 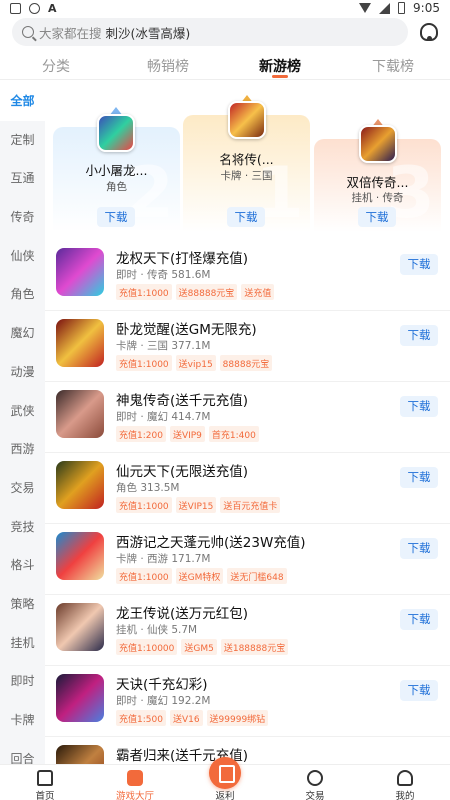 What do you see at coordinates (22, 527) in the screenshot?
I see `sidebar-item-11: 竞技` at bounding box center [22, 527].